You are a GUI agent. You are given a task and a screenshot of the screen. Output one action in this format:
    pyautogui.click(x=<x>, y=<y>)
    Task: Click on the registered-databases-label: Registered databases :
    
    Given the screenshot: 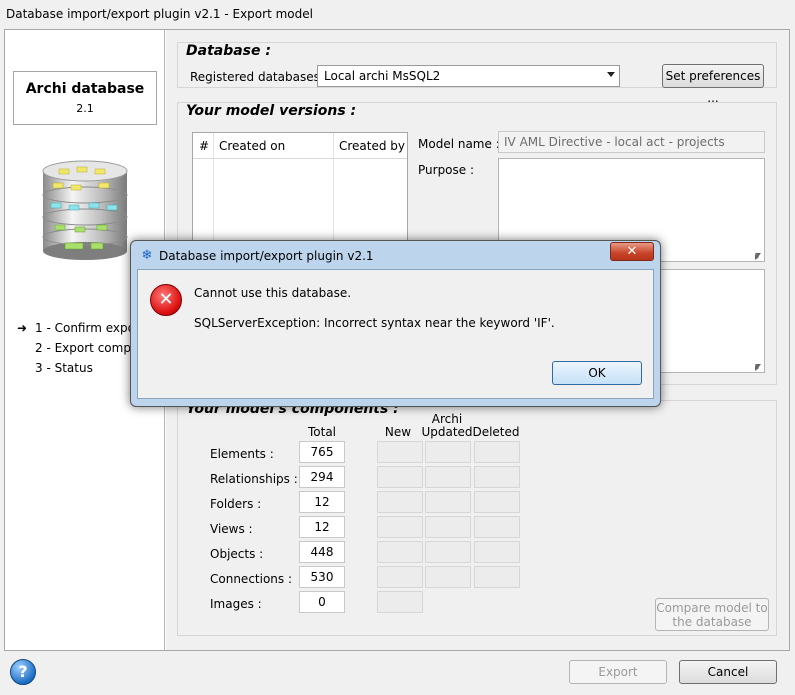 What is the action you would take?
    pyautogui.click(x=259, y=77)
    